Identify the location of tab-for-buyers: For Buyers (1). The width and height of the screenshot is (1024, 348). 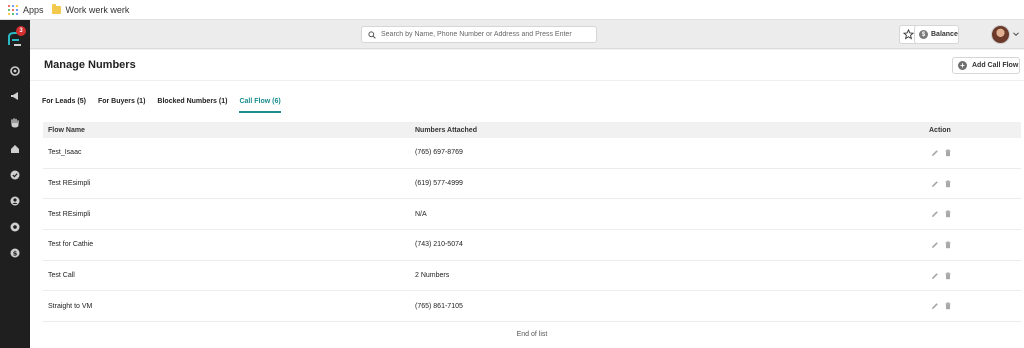
(121, 105).